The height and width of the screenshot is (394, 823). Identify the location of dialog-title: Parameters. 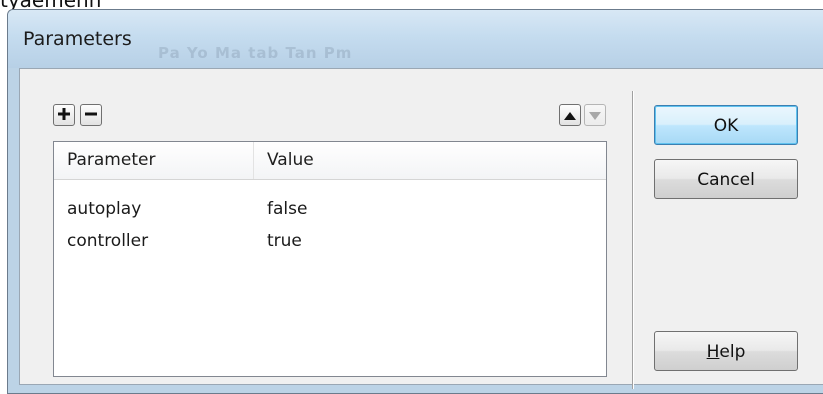
(77, 39).